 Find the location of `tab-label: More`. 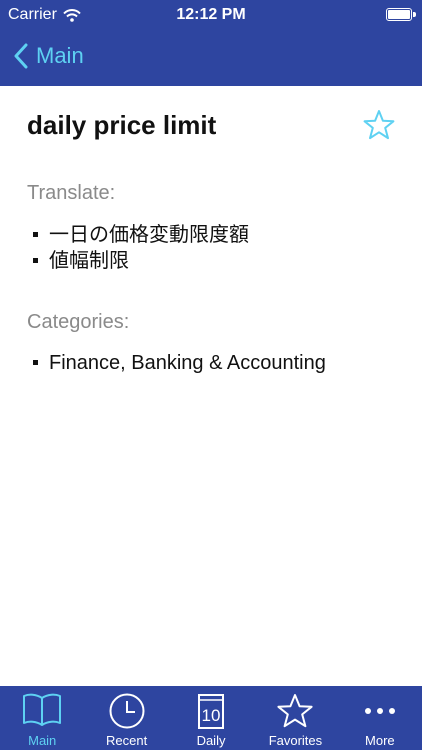

tab-label: More is located at coordinates (380, 740).